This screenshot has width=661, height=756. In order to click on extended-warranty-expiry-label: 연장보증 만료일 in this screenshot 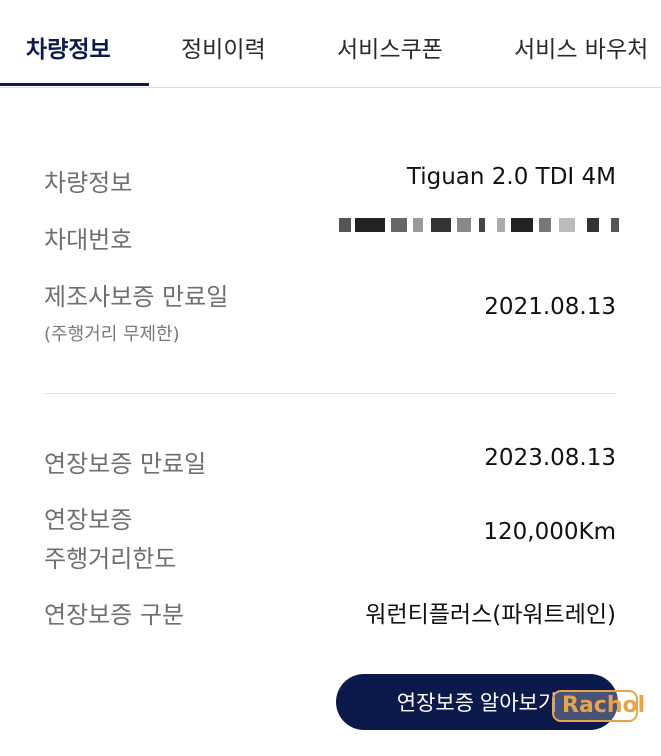, I will do `click(125, 464)`.